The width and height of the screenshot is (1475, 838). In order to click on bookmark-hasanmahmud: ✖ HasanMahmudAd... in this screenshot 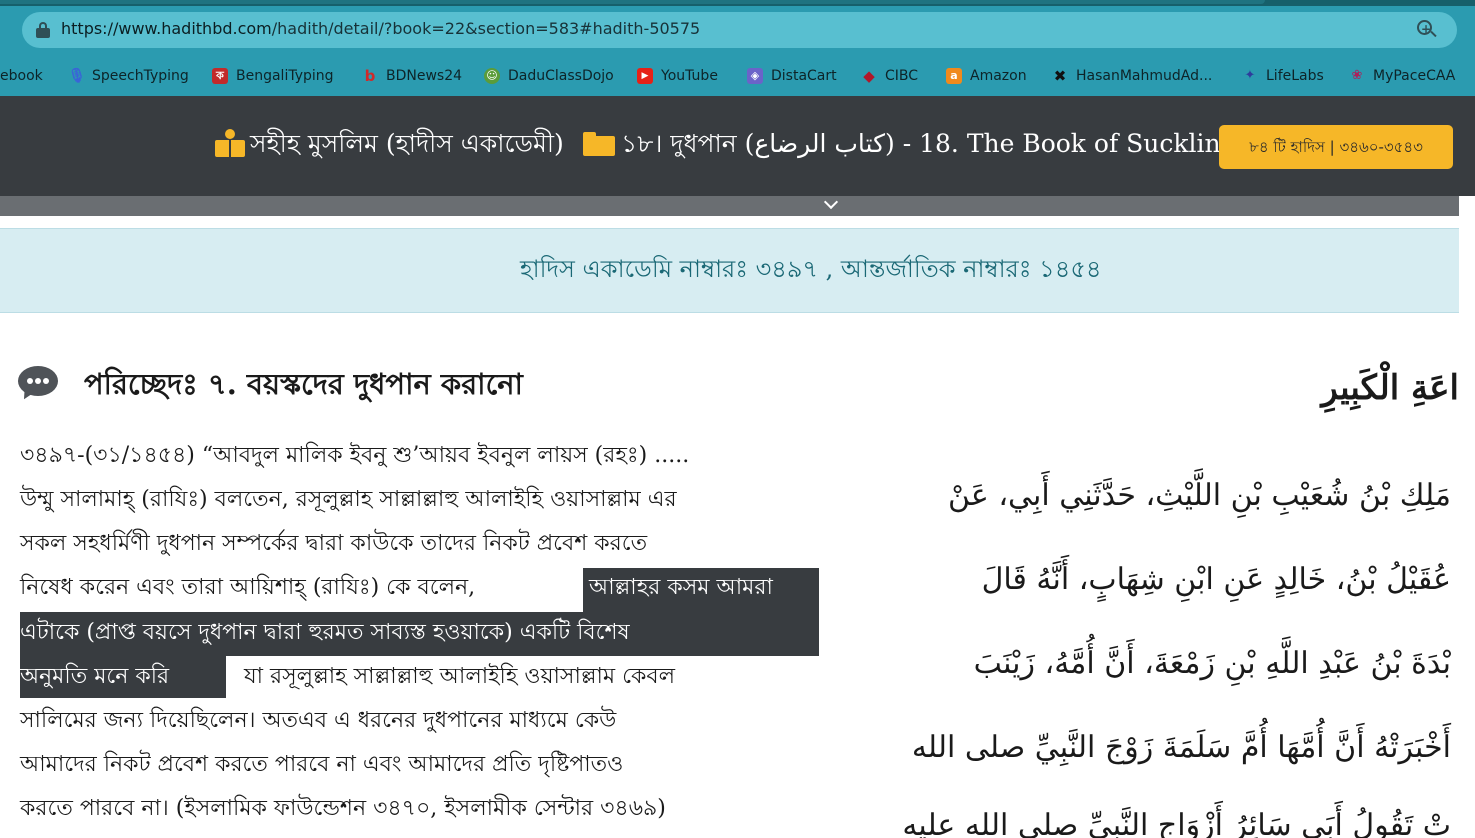, I will do `click(1132, 76)`.